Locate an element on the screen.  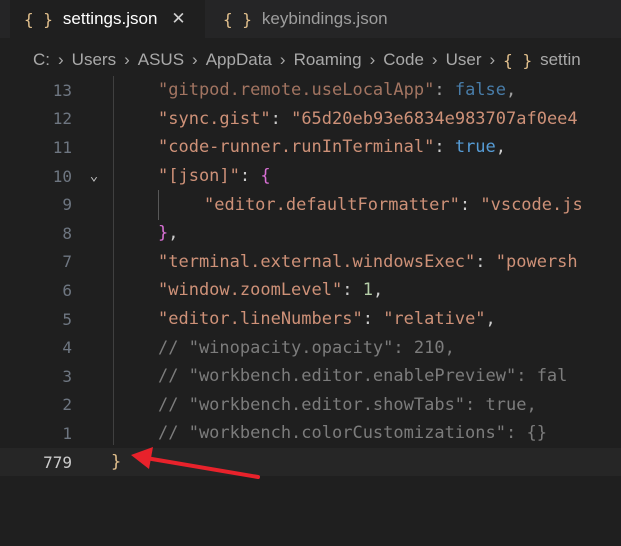
annotation-arrow-icon is located at coordinates (195, 463).